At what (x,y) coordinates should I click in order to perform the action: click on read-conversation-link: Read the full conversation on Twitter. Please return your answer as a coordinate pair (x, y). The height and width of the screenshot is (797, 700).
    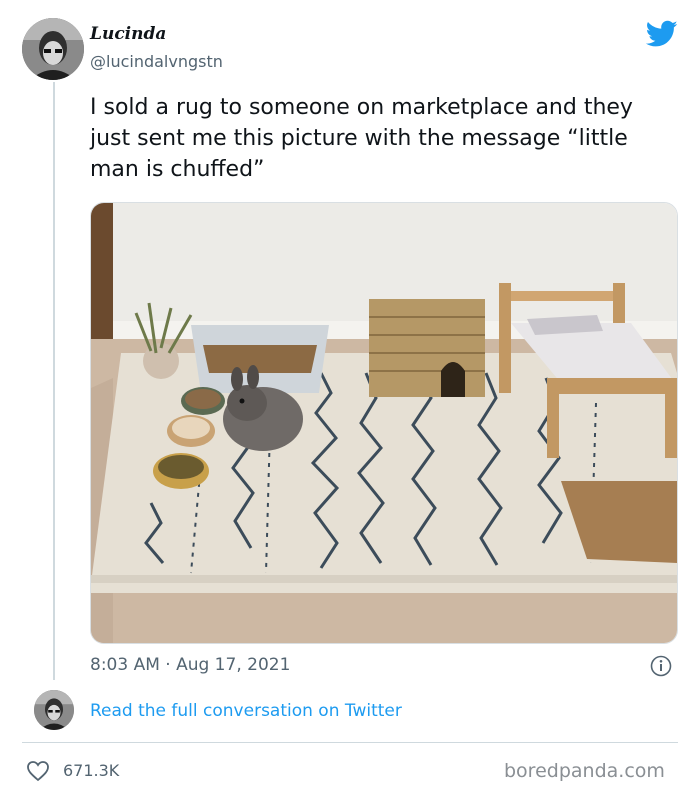
    Looking at the image, I should click on (246, 711).